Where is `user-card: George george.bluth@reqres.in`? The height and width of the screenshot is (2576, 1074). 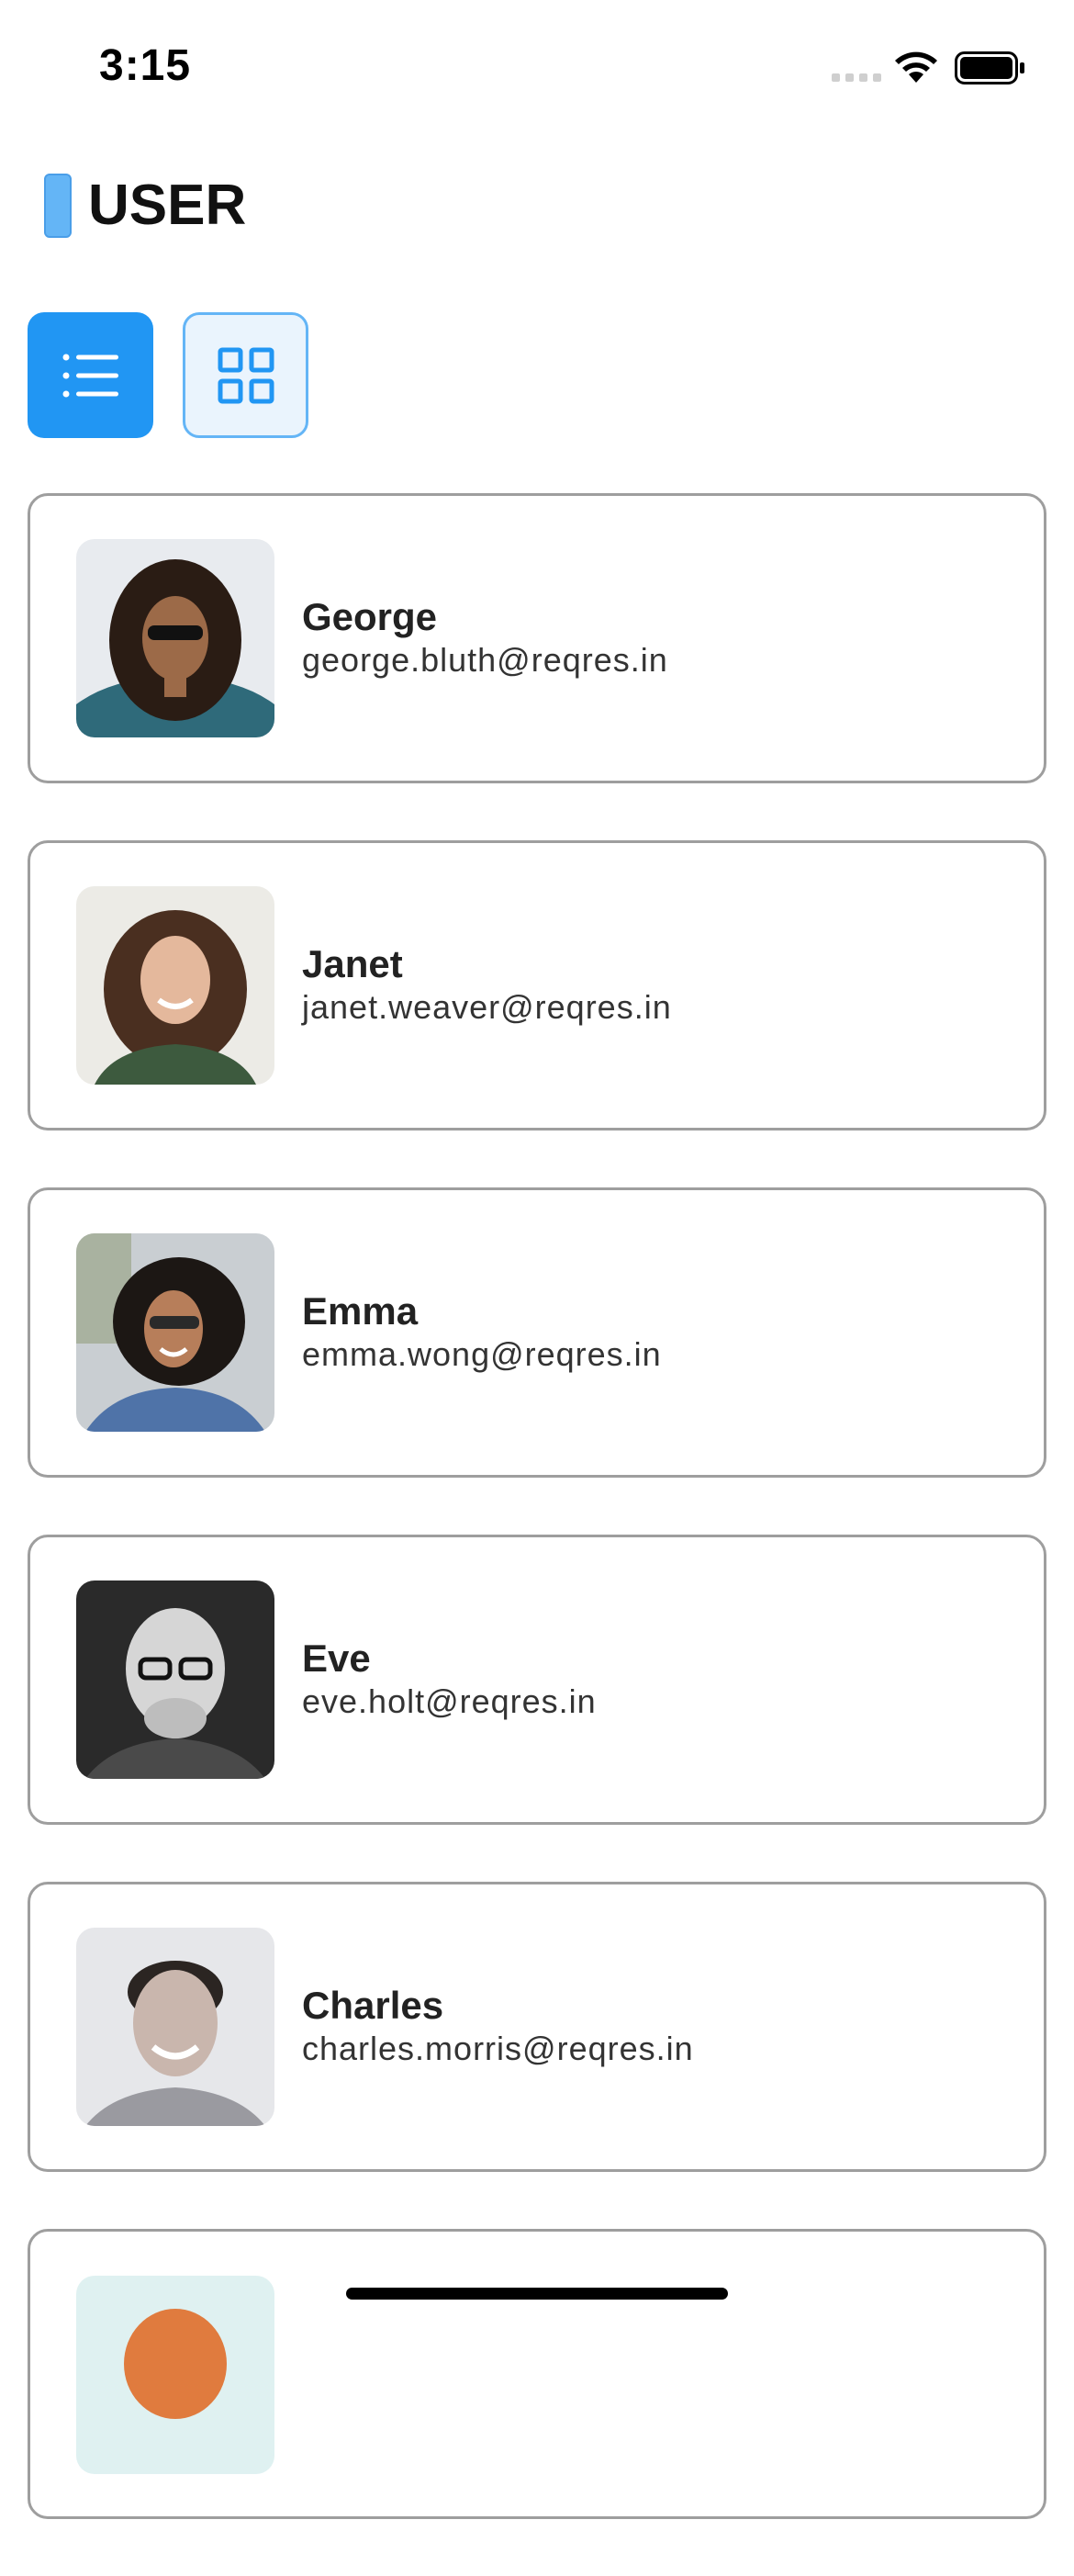 user-card: George george.bluth@reqres.in is located at coordinates (537, 638).